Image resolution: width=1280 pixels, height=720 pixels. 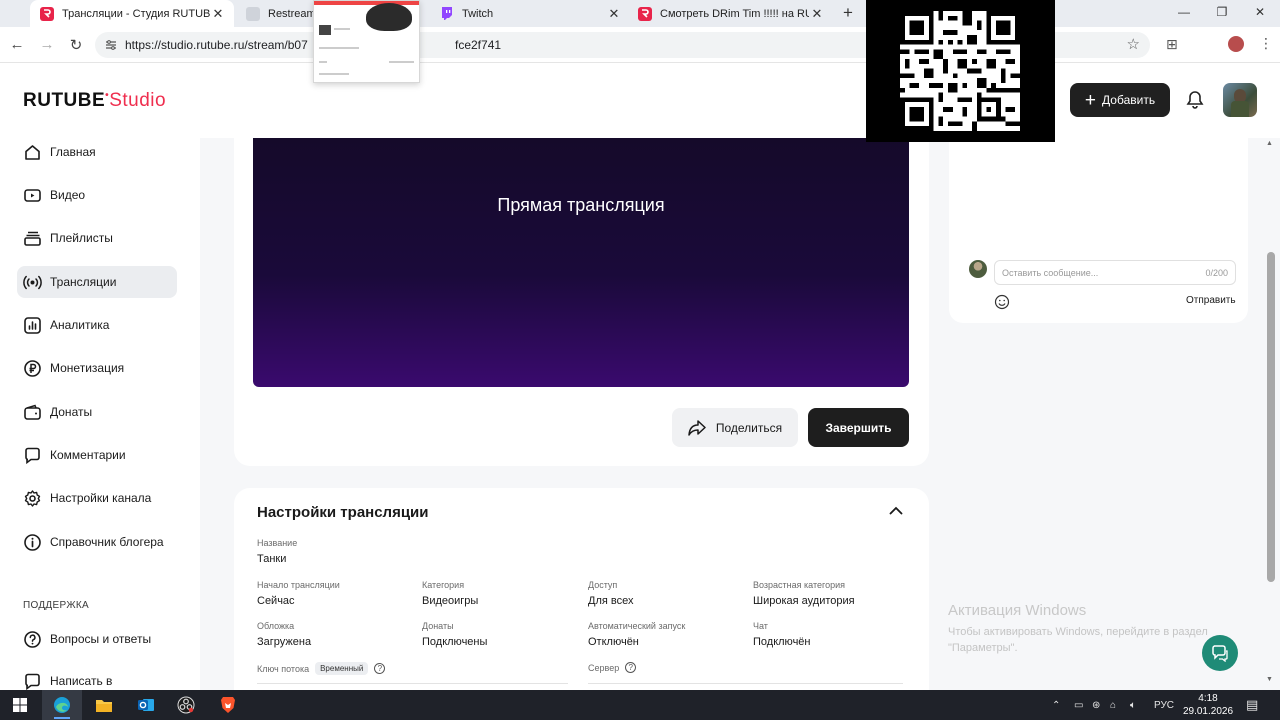 What do you see at coordinates (97, 455) in the screenshot?
I see `sidebar-item-comments: Комментарии` at bounding box center [97, 455].